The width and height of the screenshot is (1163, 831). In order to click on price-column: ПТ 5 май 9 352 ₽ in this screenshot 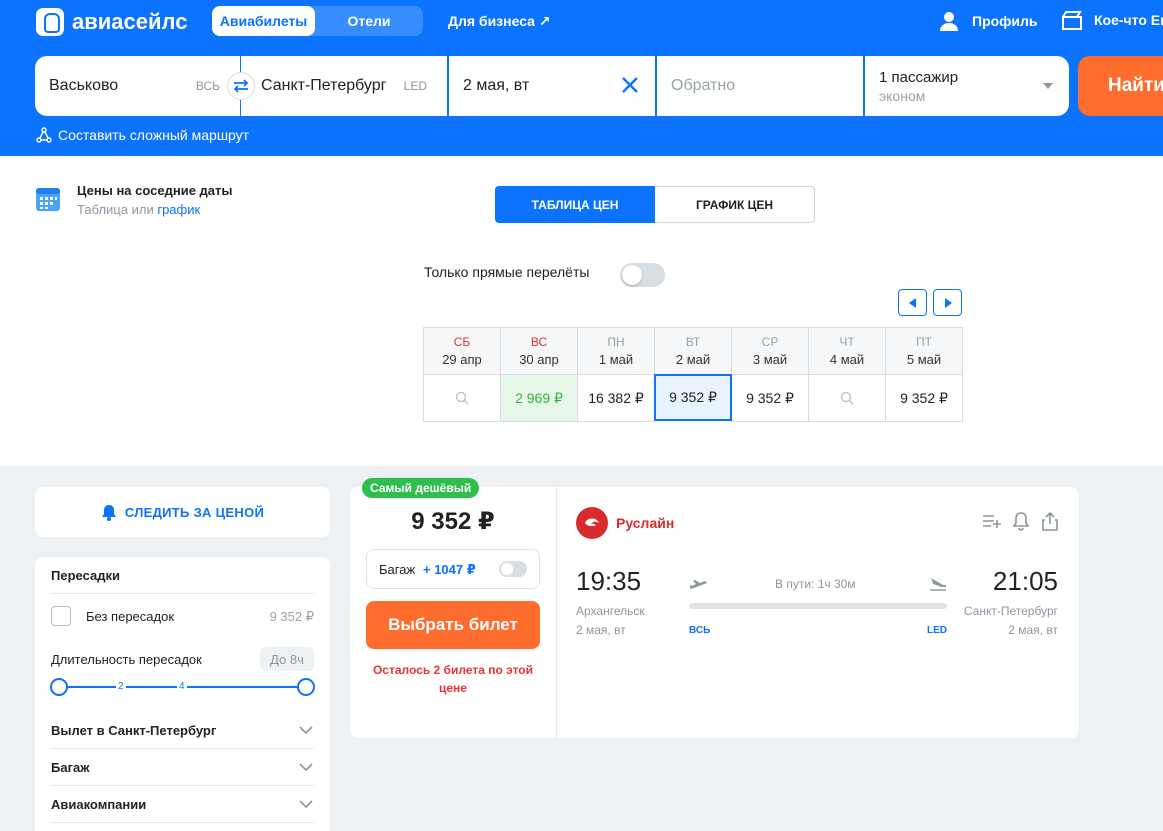, I will do `click(924, 374)`.